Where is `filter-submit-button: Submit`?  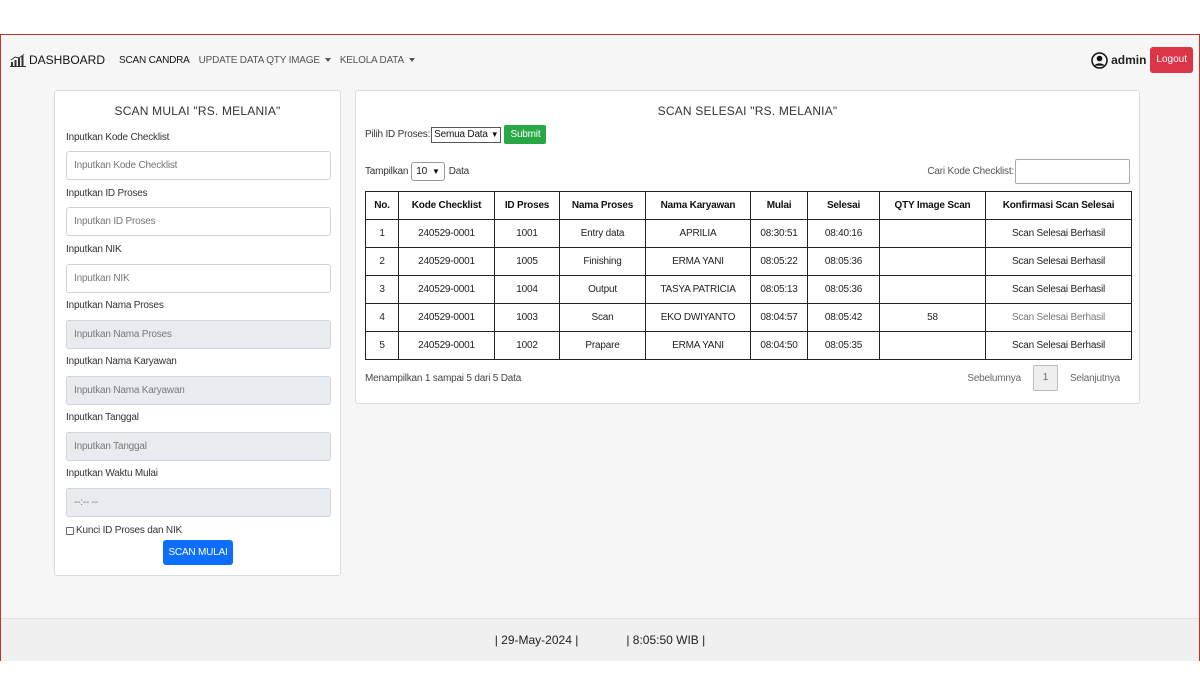
filter-submit-button: Submit is located at coordinates (525, 134).